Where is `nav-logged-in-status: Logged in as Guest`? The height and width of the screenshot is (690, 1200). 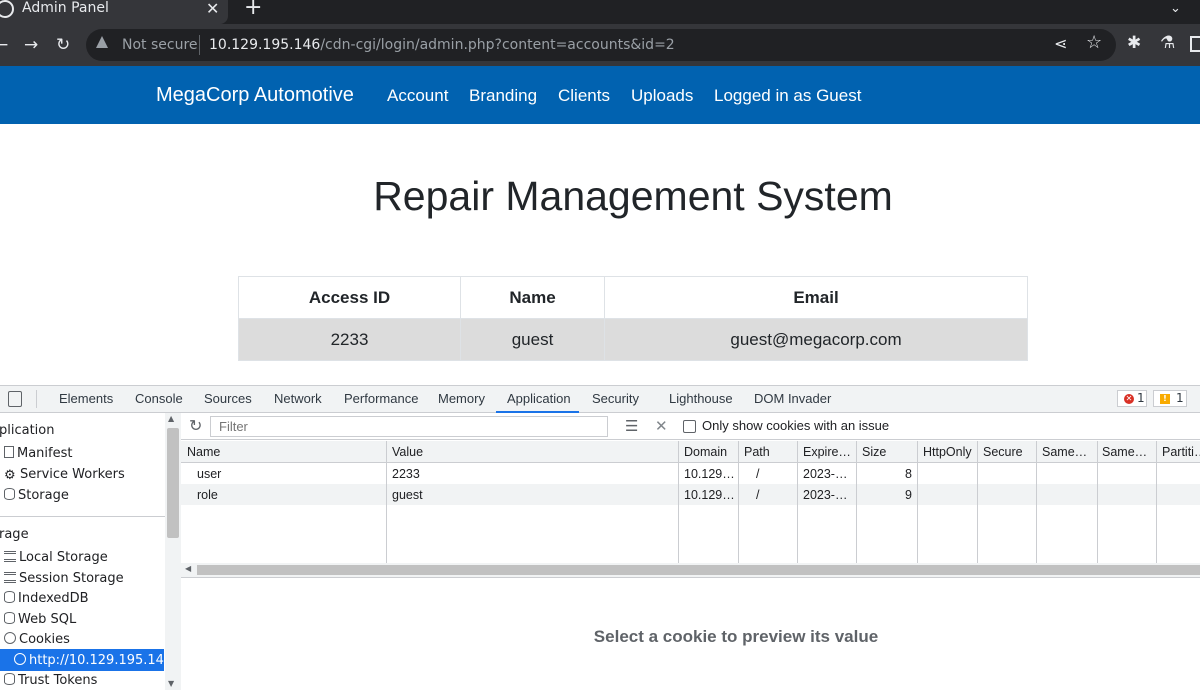
nav-logged-in-status: Logged in as Guest is located at coordinates (787, 96).